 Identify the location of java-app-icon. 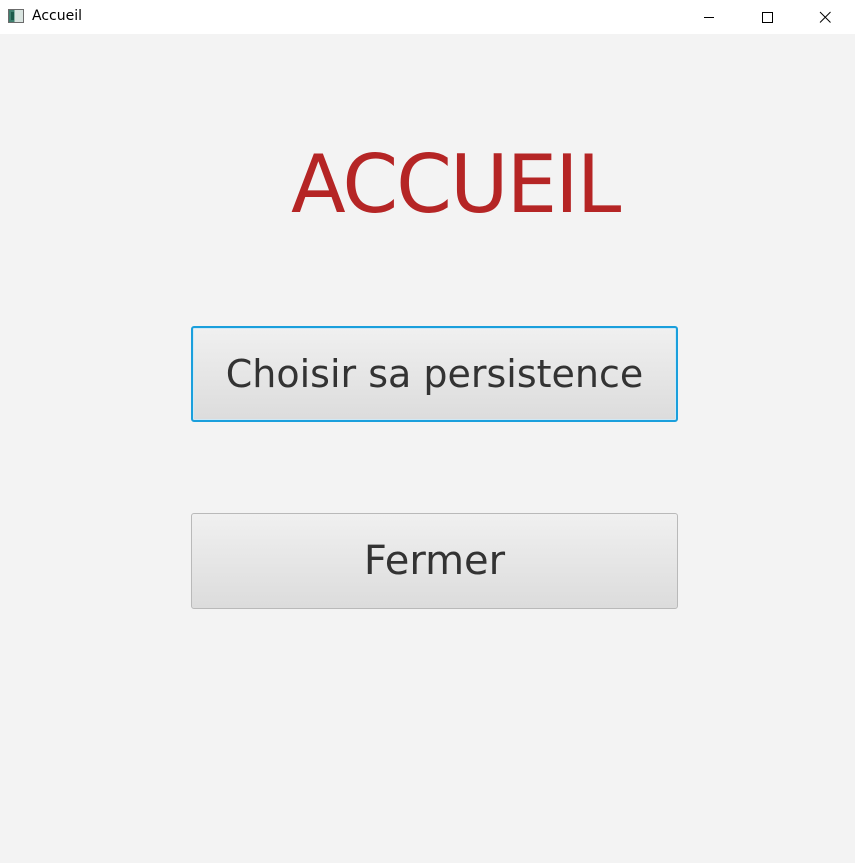
(16, 16).